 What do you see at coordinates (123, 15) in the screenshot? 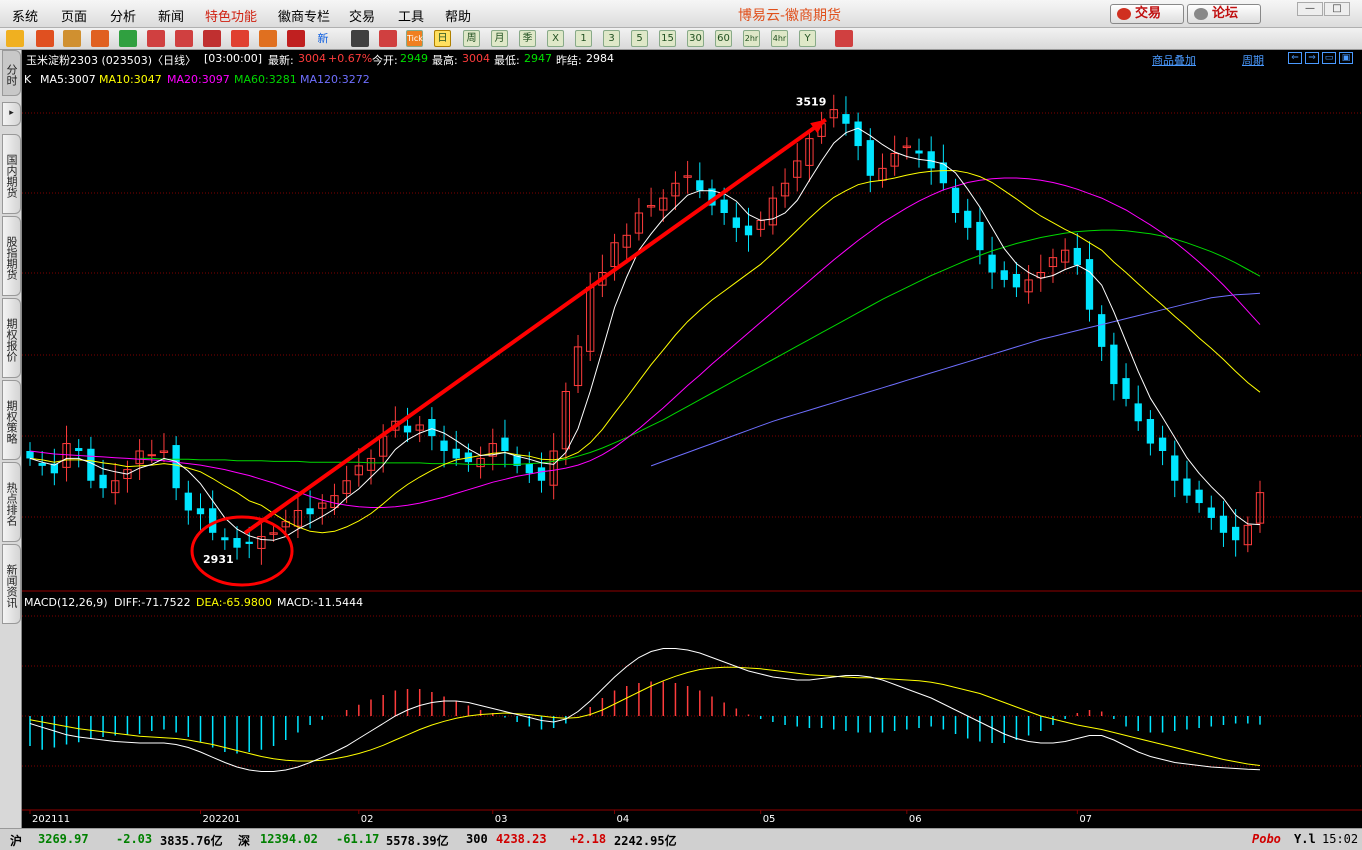
I see `menu-analysis: 分析` at bounding box center [123, 15].